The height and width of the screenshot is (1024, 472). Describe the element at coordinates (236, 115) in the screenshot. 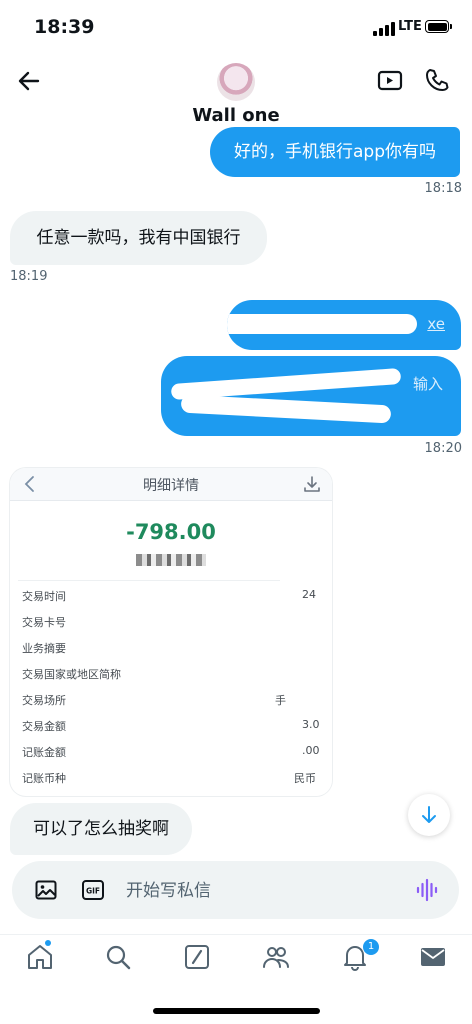

I see `chat-name: Wall one` at that location.